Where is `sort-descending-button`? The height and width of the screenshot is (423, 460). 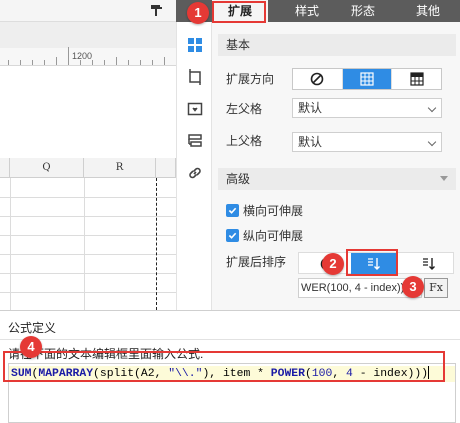
sort-descending-button is located at coordinates (429, 264).